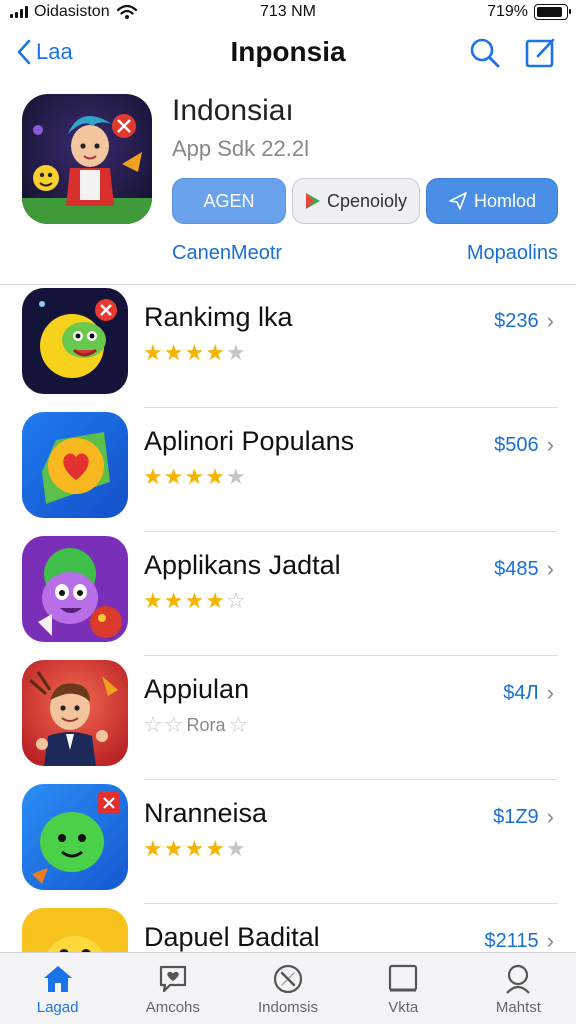 The height and width of the screenshot is (1024, 576). I want to click on get-button-label: AGEN, so click(229, 200).